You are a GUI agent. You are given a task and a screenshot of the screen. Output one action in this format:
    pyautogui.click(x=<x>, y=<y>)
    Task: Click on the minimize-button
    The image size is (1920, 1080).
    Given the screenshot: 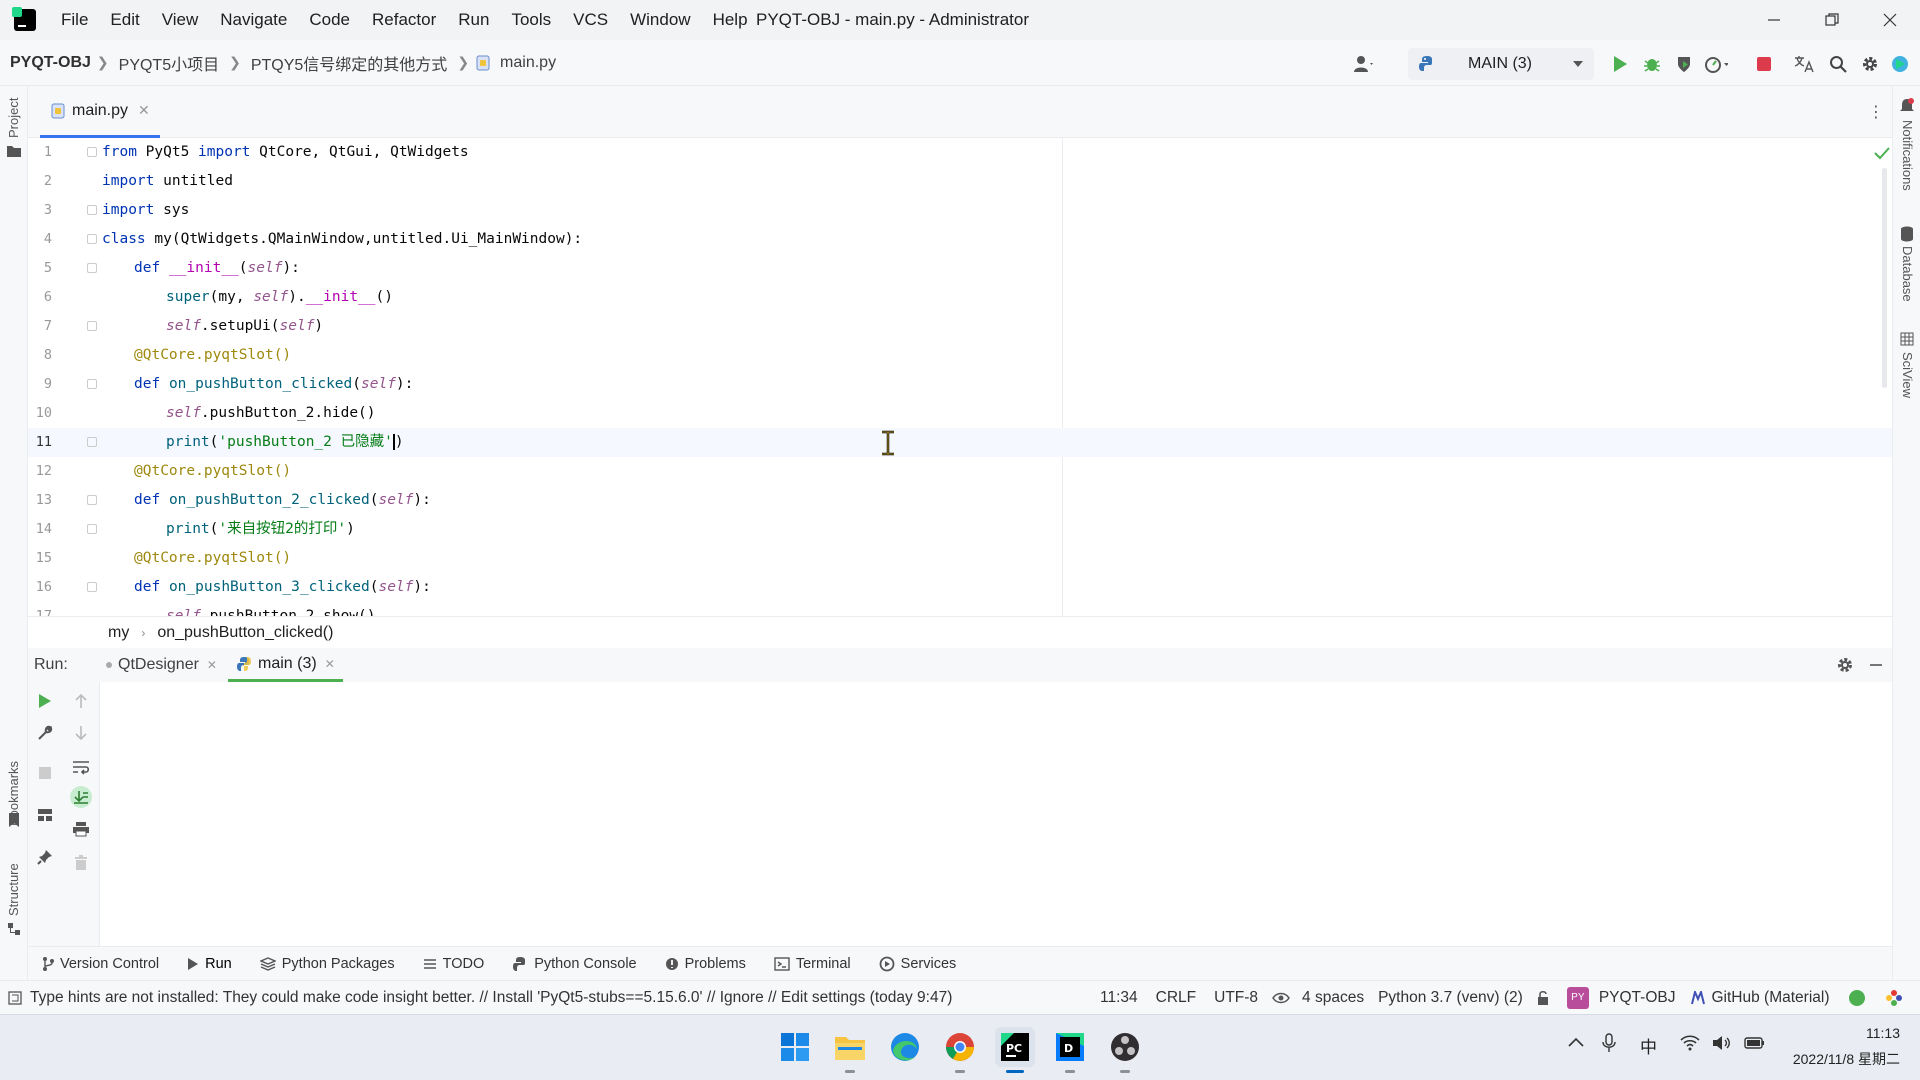 What is the action you would take?
    pyautogui.click(x=1774, y=20)
    